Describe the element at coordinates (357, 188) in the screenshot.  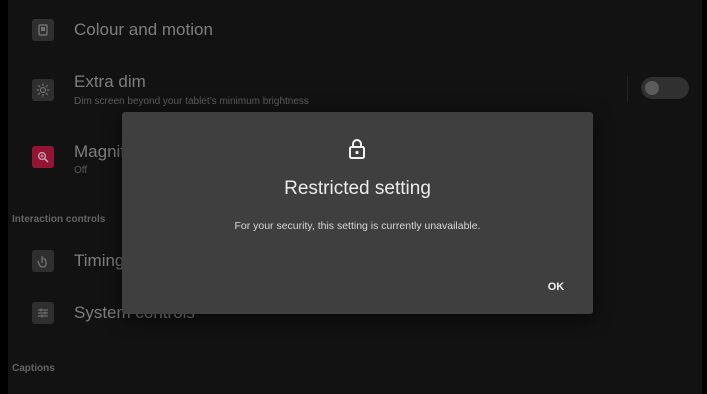
I see `dialog-title: Restricted setting` at that location.